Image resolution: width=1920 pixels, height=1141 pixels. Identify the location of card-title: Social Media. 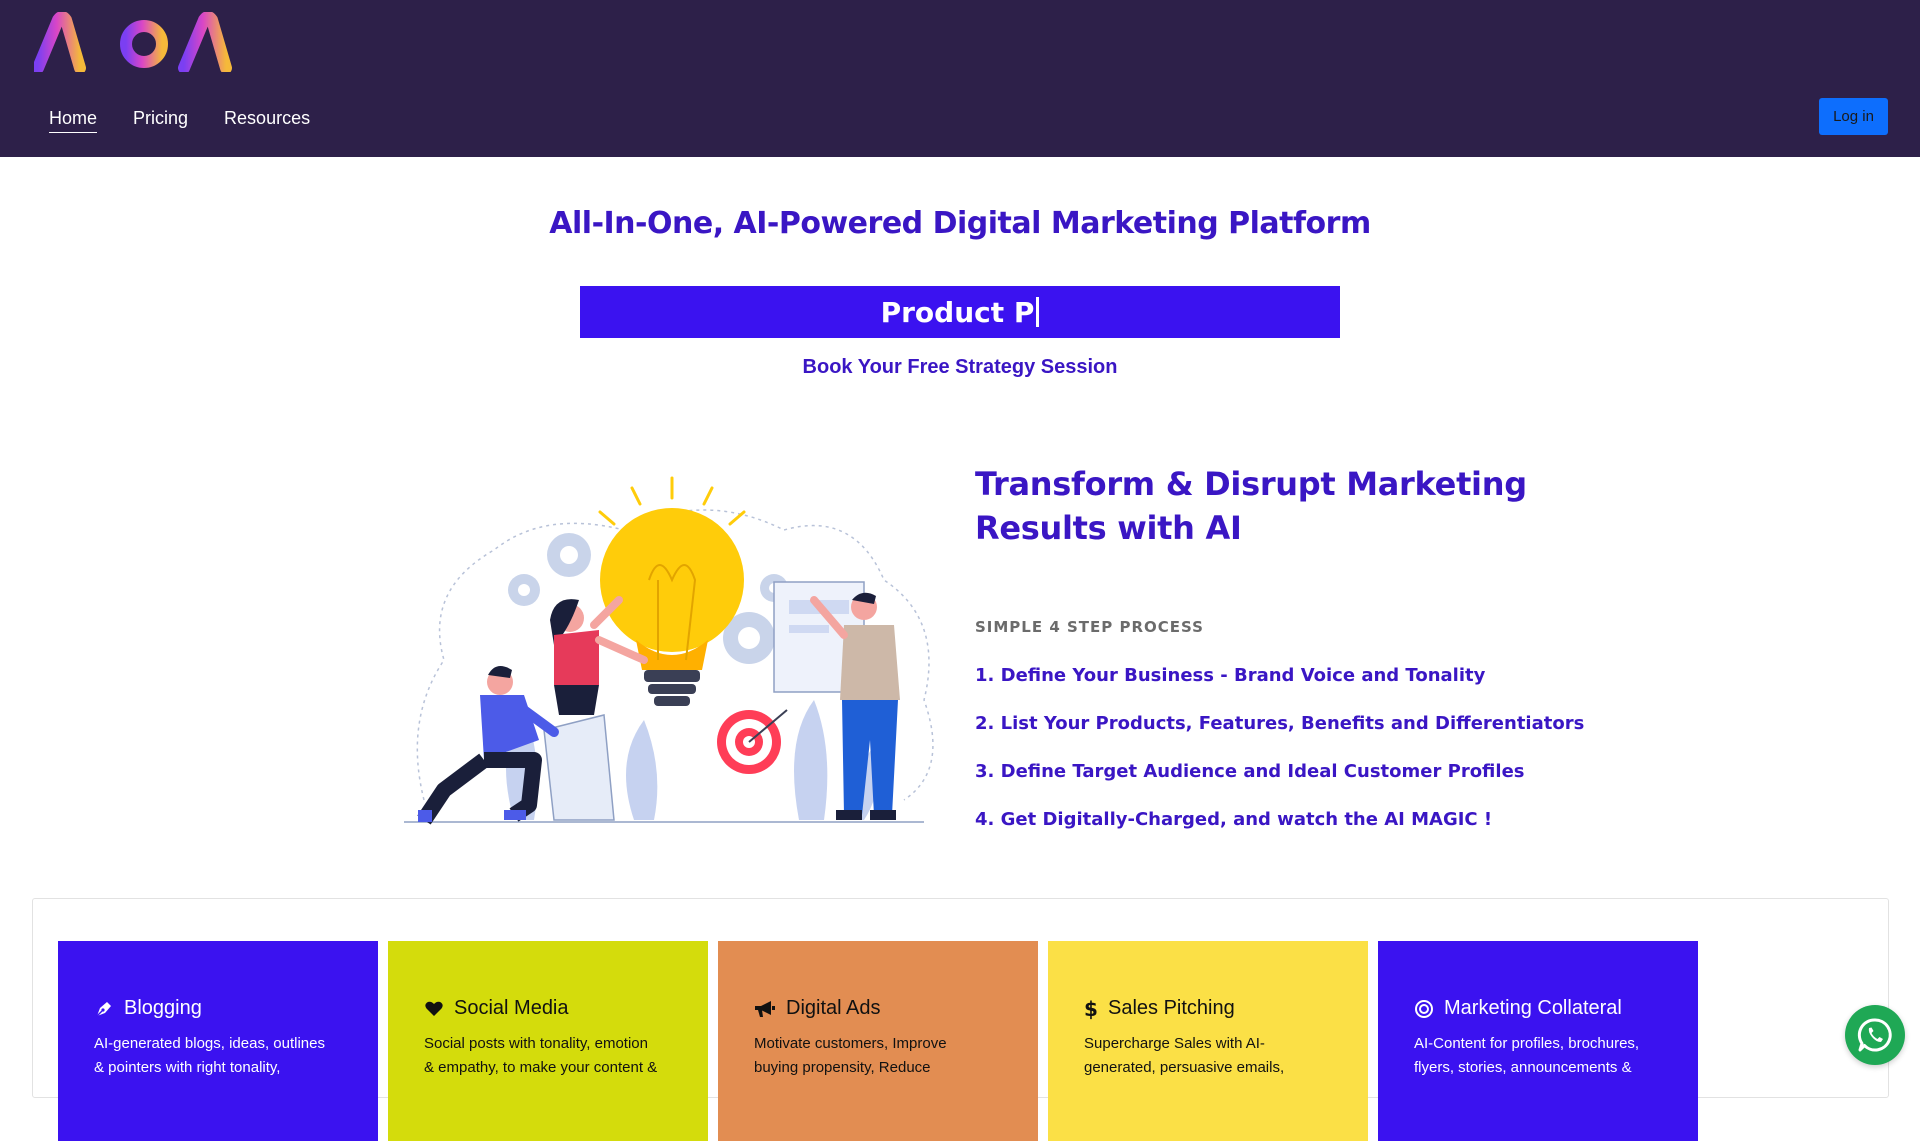
(511, 1008).